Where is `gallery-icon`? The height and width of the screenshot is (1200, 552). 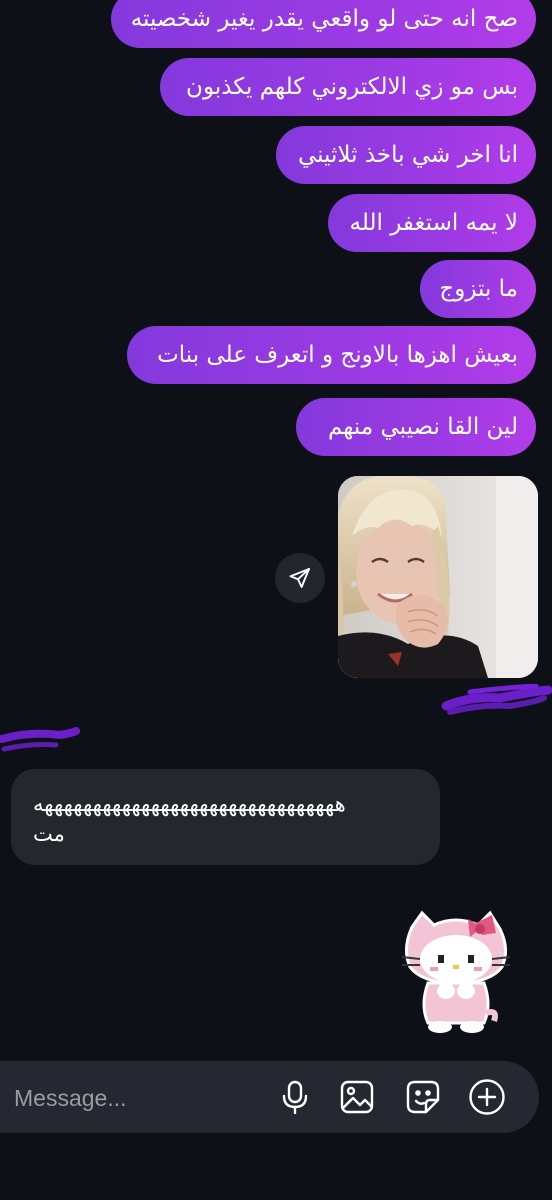 gallery-icon is located at coordinates (357, 1097).